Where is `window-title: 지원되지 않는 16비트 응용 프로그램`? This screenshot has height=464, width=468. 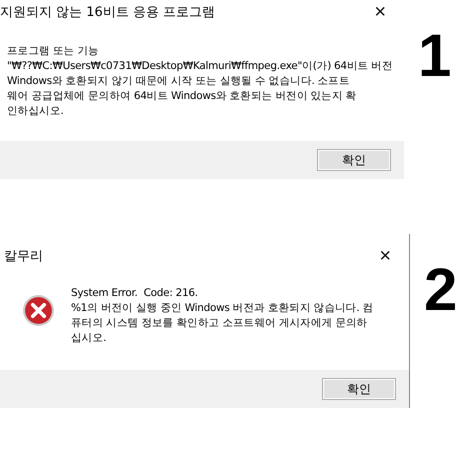
window-title: 지원되지 않는 16비트 응용 프로그램 is located at coordinates (108, 12).